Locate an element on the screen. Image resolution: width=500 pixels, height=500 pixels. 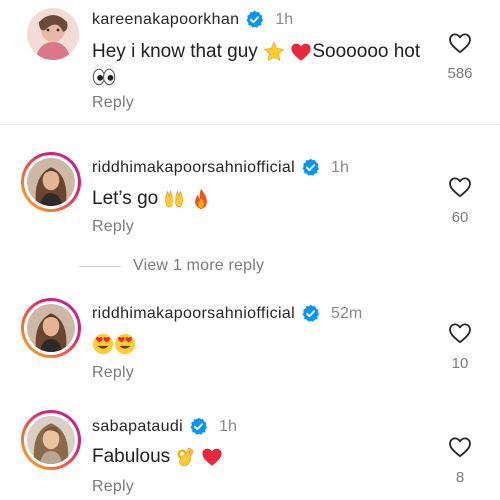
comment-text: Let’s go is located at coordinates (151, 198).